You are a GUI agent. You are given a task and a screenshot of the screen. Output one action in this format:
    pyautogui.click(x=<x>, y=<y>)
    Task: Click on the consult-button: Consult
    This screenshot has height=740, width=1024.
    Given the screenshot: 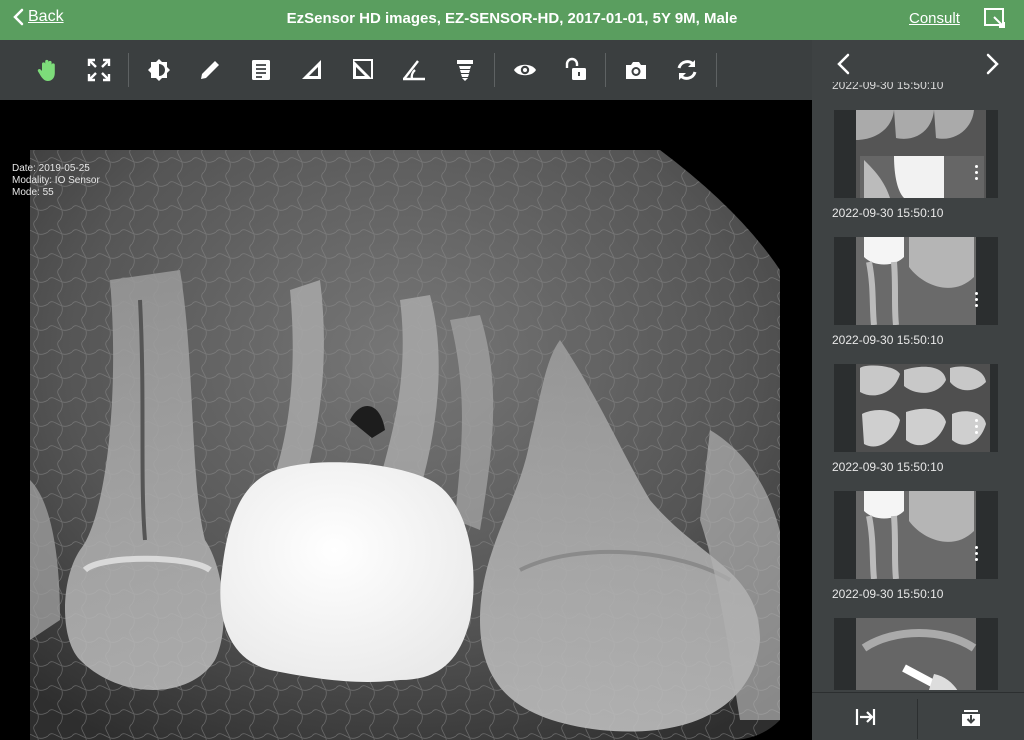 What is the action you would take?
    pyautogui.click(x=934, y=18)
    